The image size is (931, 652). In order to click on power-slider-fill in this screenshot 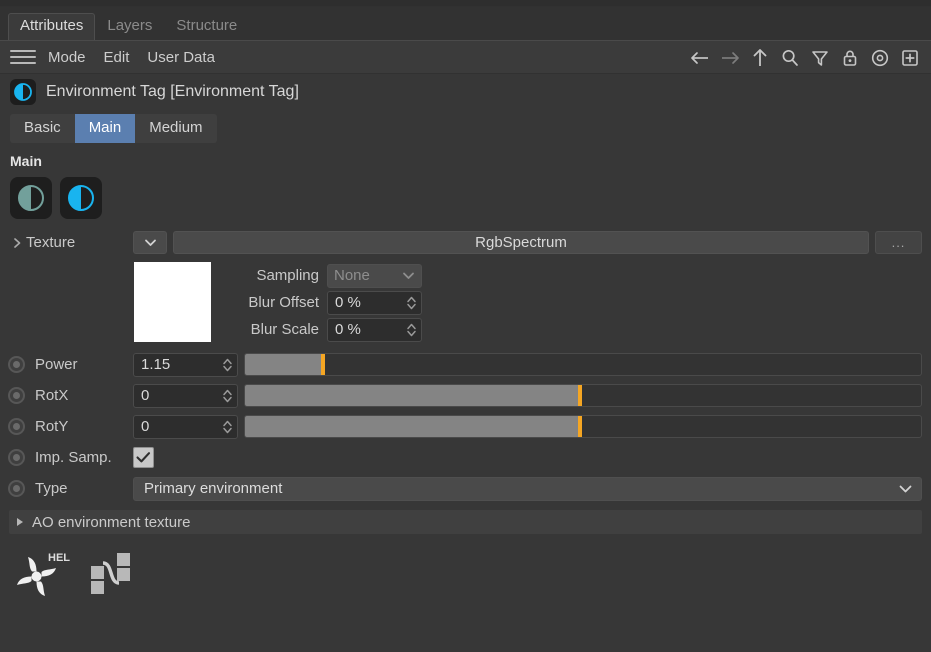, I will do `click(284, 364)`.